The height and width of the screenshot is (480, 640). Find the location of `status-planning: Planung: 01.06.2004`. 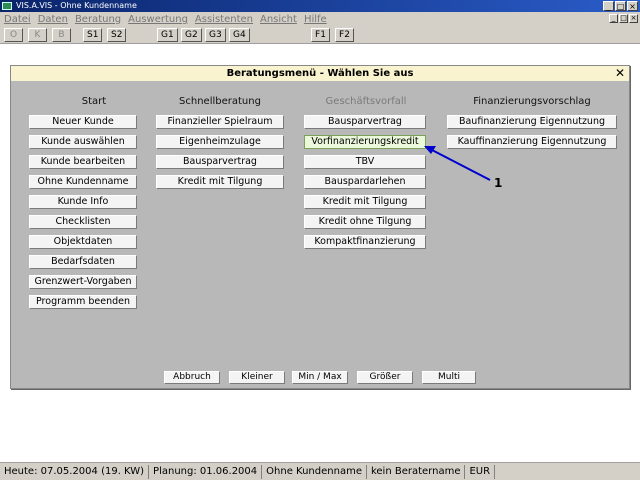

status-planning: Planung: 01.06.2004 is located at coordinates (206, 471).